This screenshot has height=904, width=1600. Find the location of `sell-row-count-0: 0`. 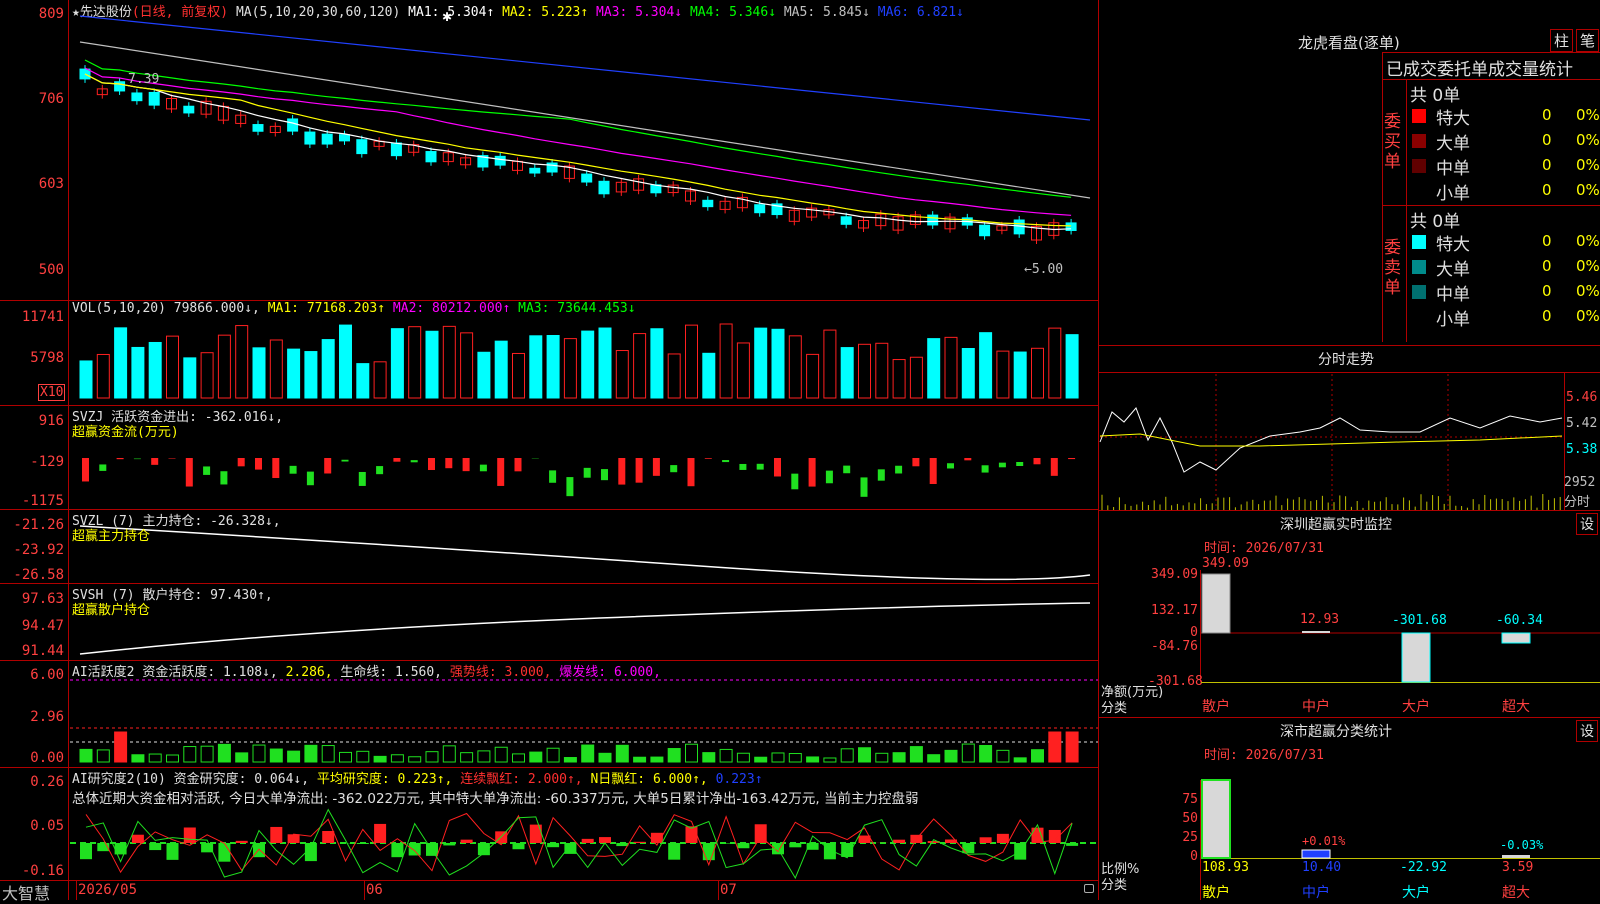

sell-row-count-0: 0 is located at coordinates (1547, 241).